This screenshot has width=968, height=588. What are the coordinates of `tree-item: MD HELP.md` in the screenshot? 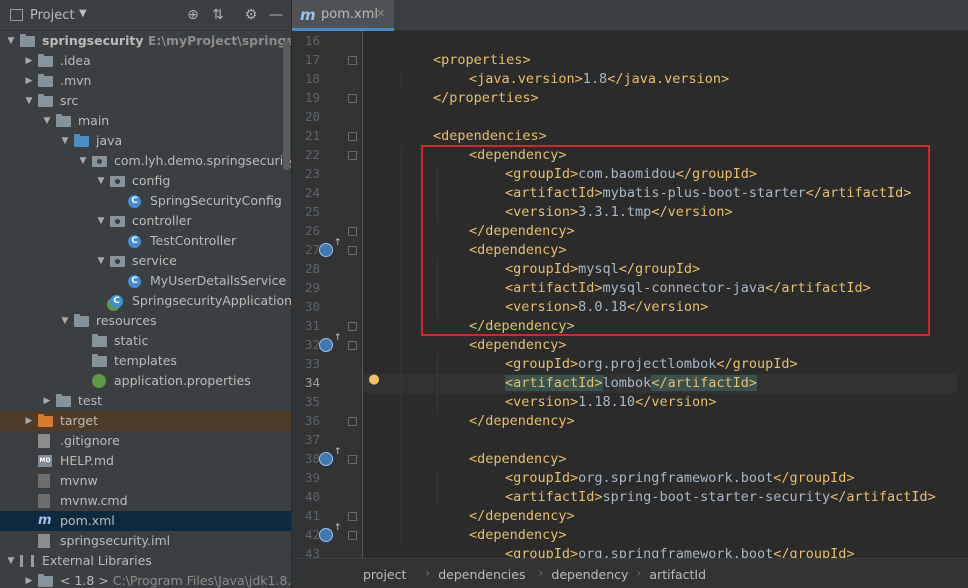 It's located at (145, 461).